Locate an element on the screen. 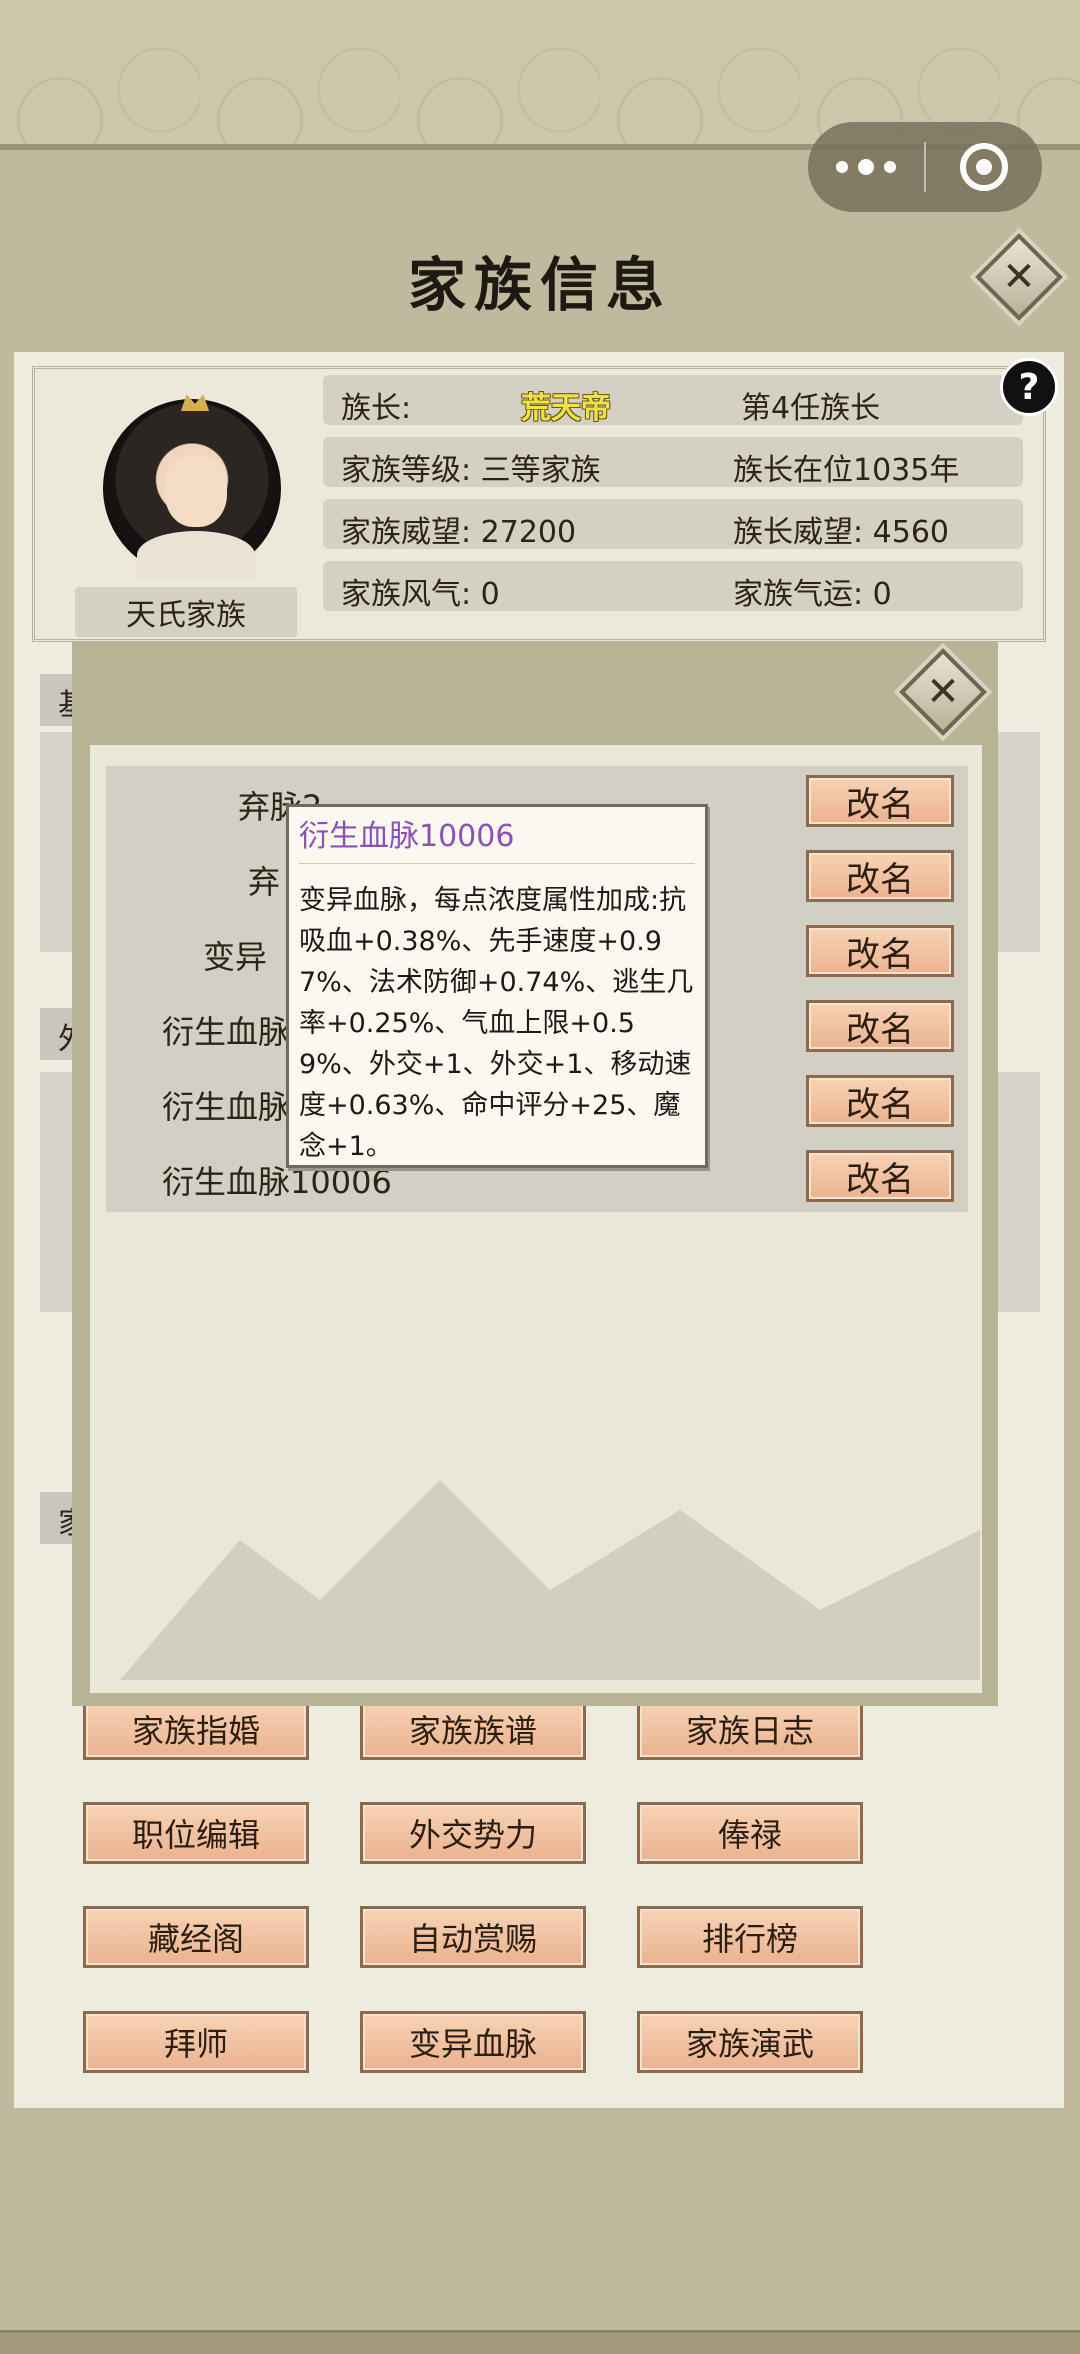 Image resolution: width=1080 pixels, height=2354 pixels. btn-family-marriage: 家族指婚 is located at coordinates (196, 1729).